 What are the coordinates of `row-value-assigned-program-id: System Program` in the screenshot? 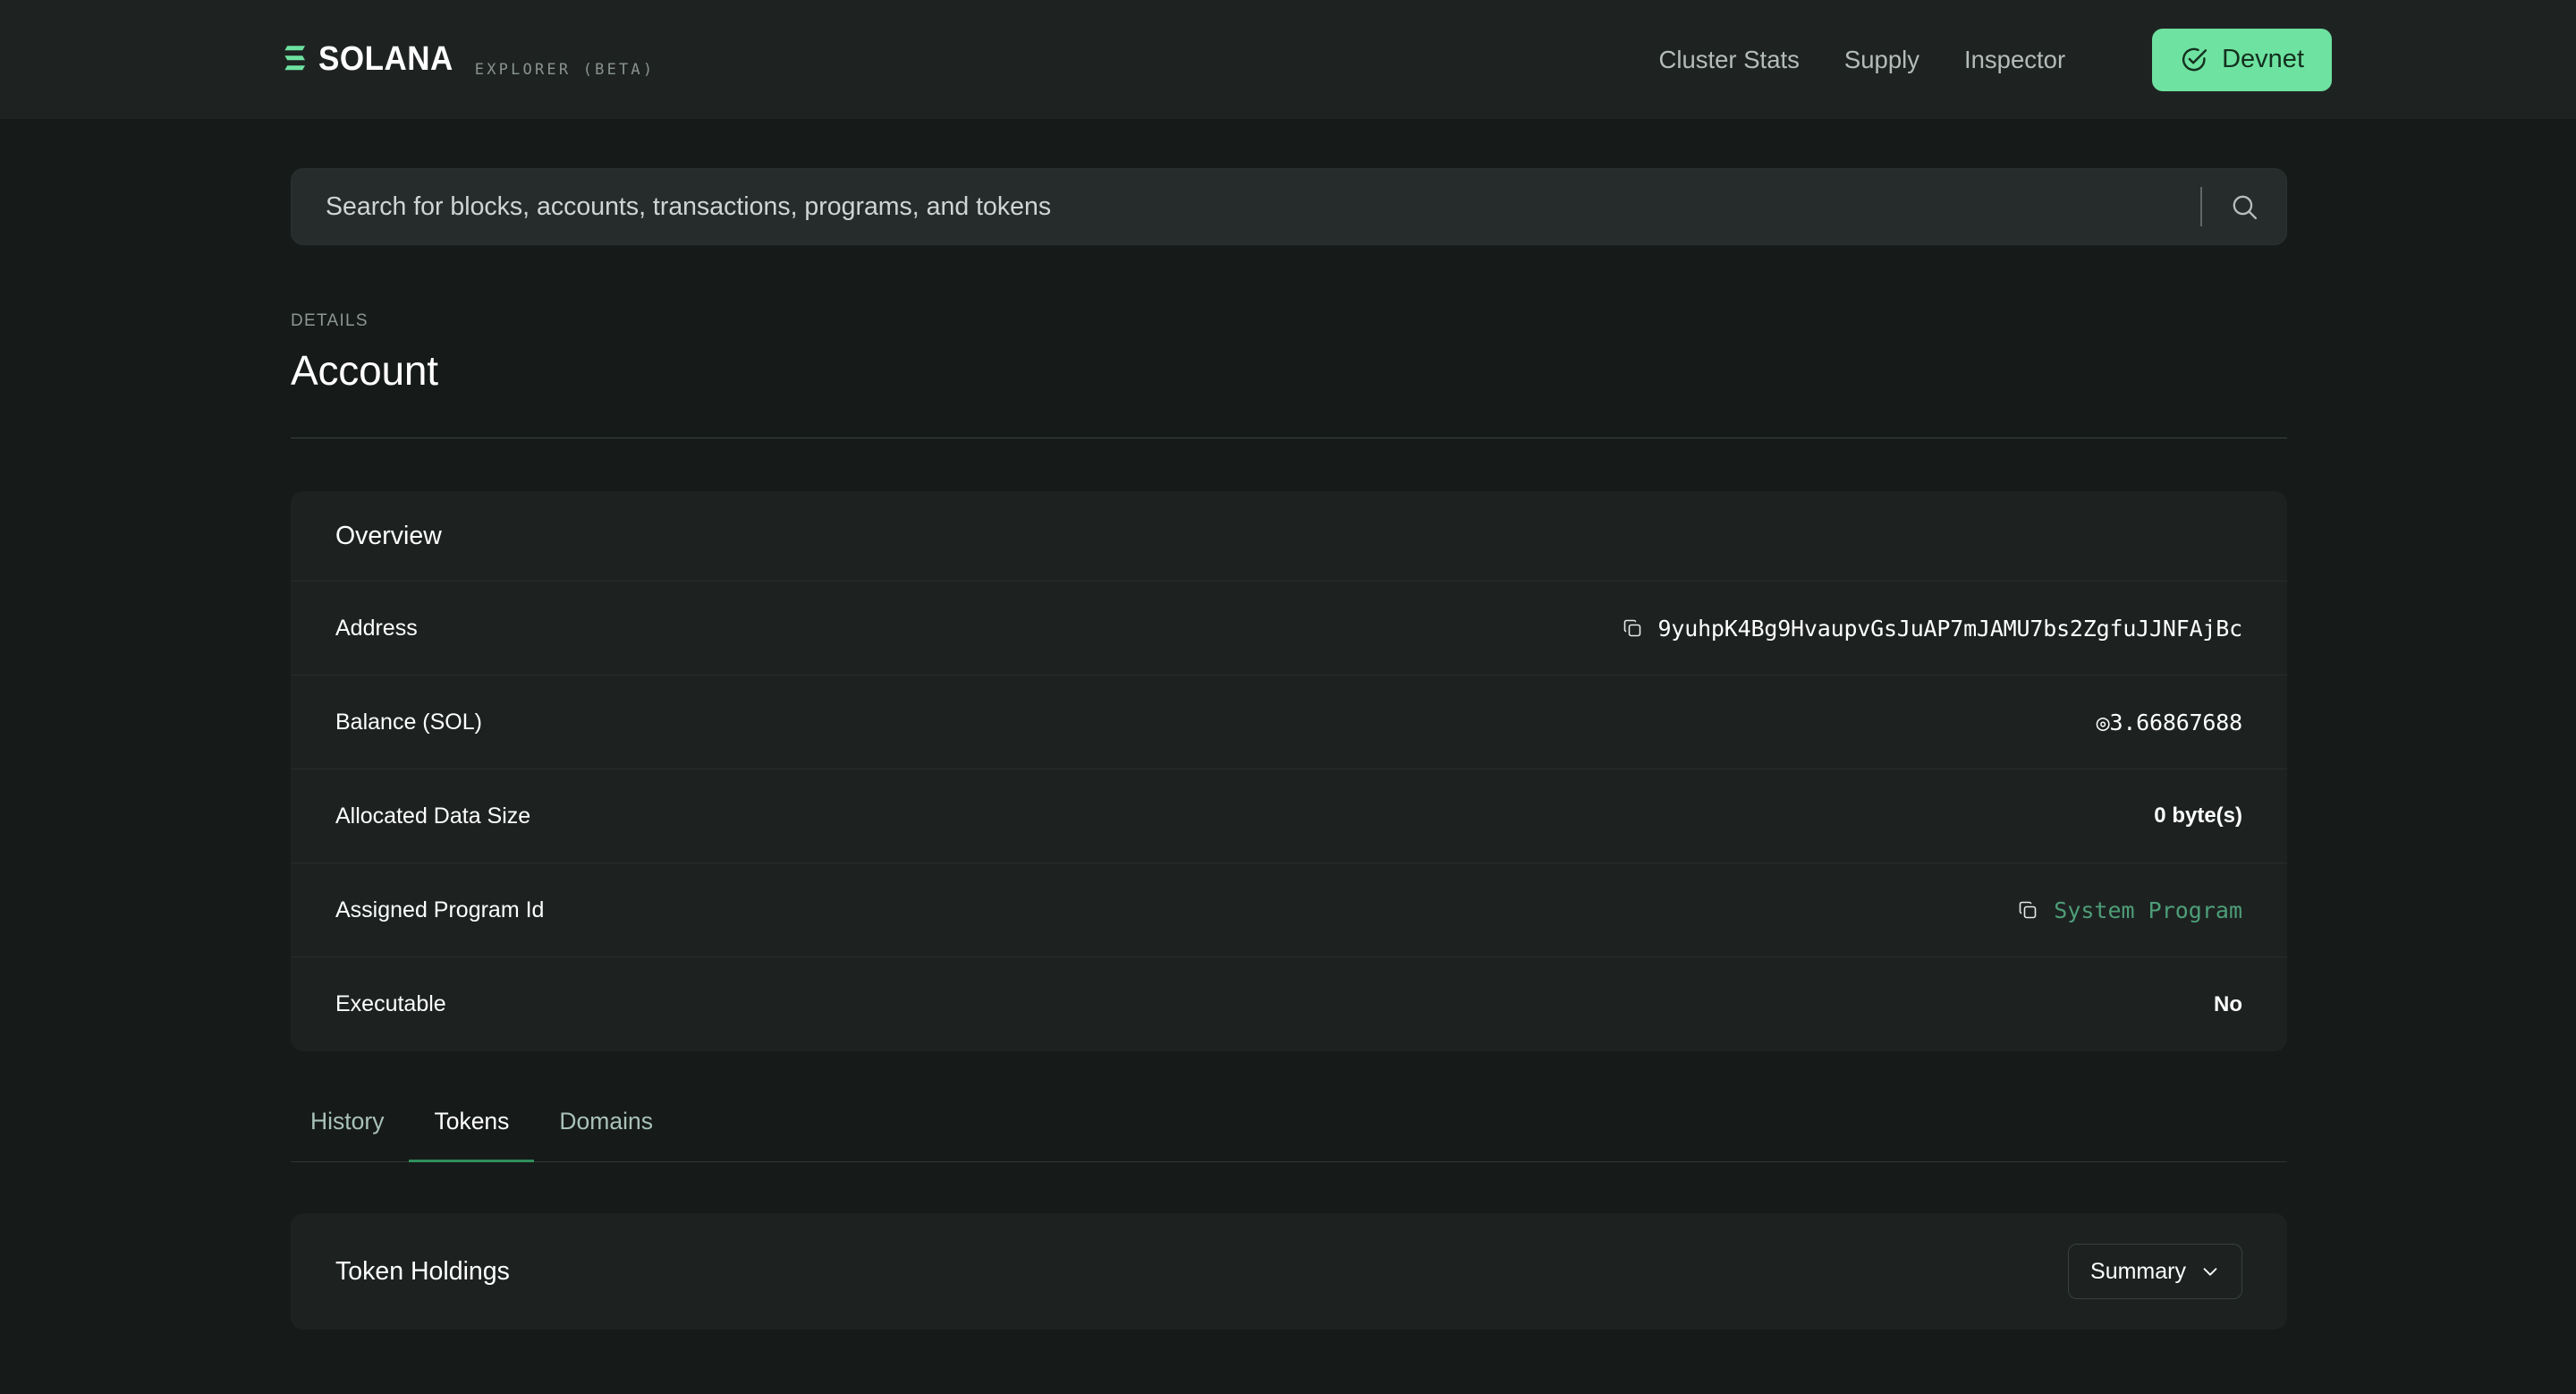 It's located at (2129, 910).